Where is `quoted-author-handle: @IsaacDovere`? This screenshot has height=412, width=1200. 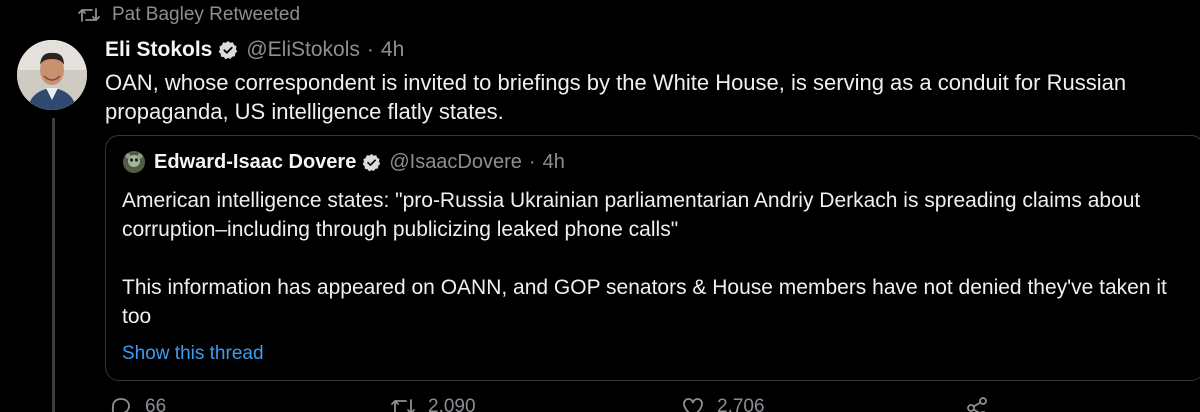
quoted-author-handle: @IsaacDovere is located at coordinates (455, 161).